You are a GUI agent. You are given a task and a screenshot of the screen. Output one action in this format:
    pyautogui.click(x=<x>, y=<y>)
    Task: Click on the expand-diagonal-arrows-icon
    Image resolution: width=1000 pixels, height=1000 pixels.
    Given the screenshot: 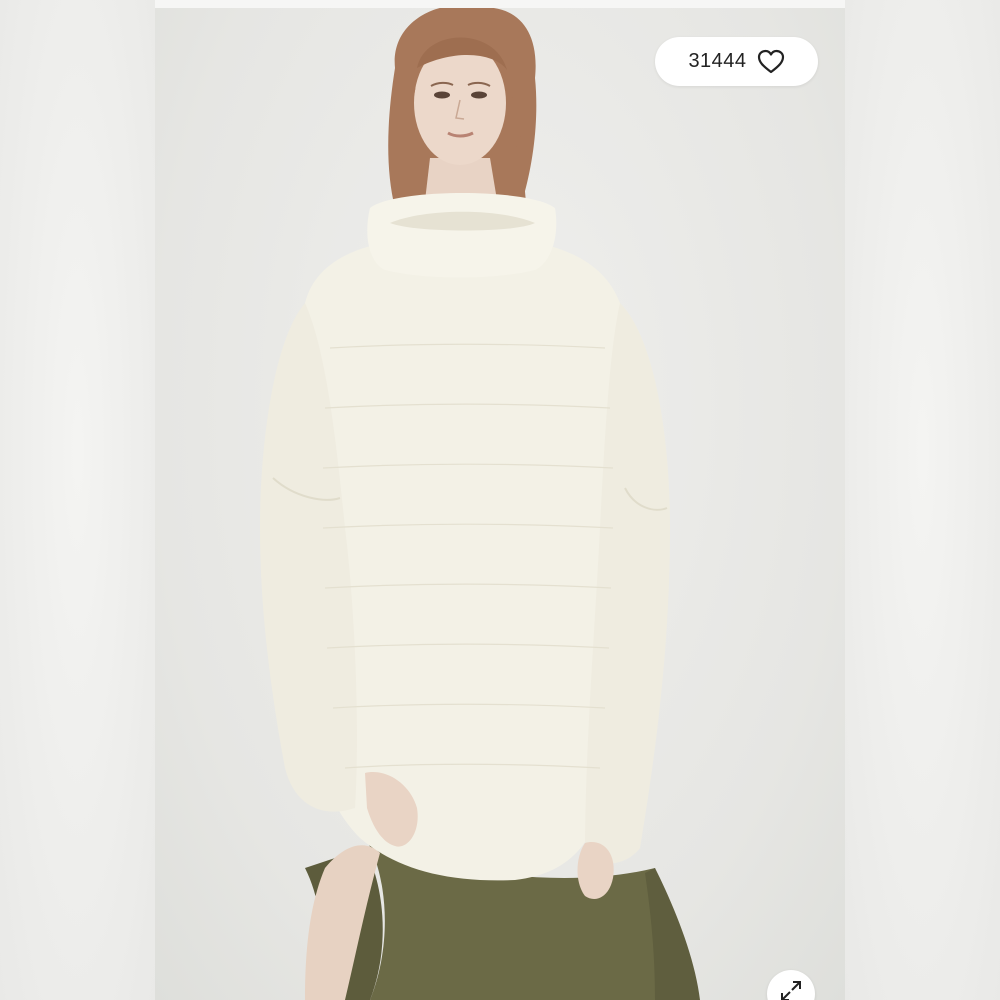 What is the action you would take?
    pyautogui.click(x=791, y=990)
    